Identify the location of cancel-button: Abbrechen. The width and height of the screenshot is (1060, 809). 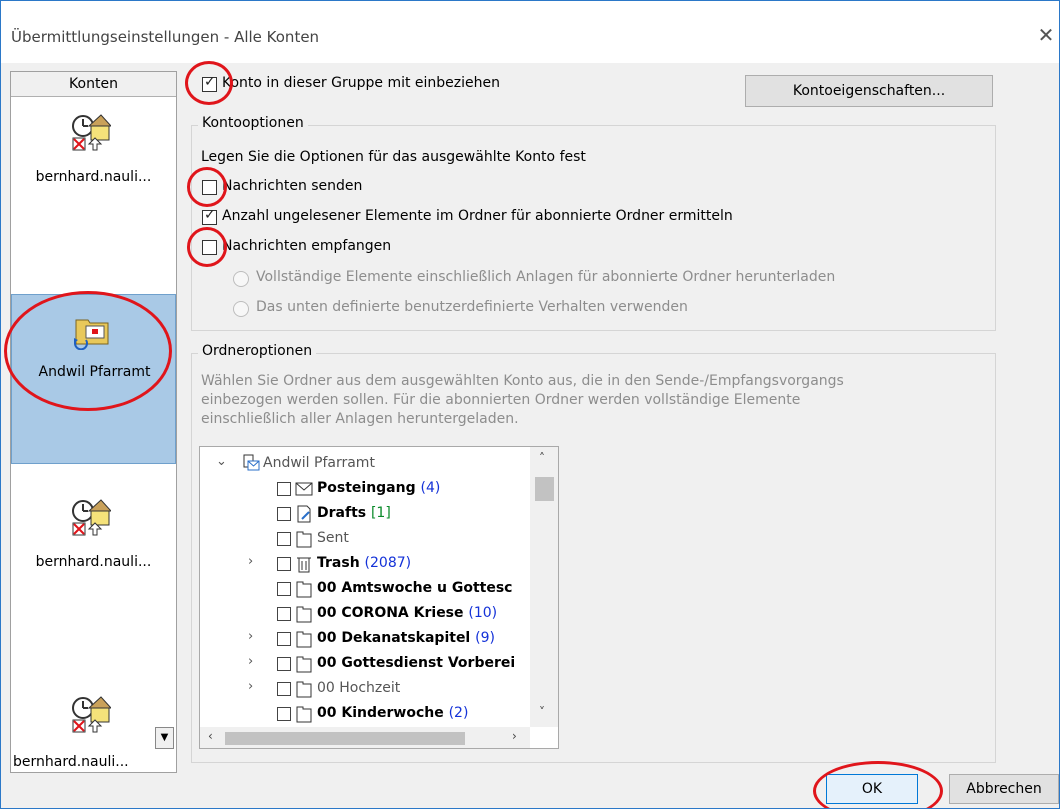
(1004, 789).